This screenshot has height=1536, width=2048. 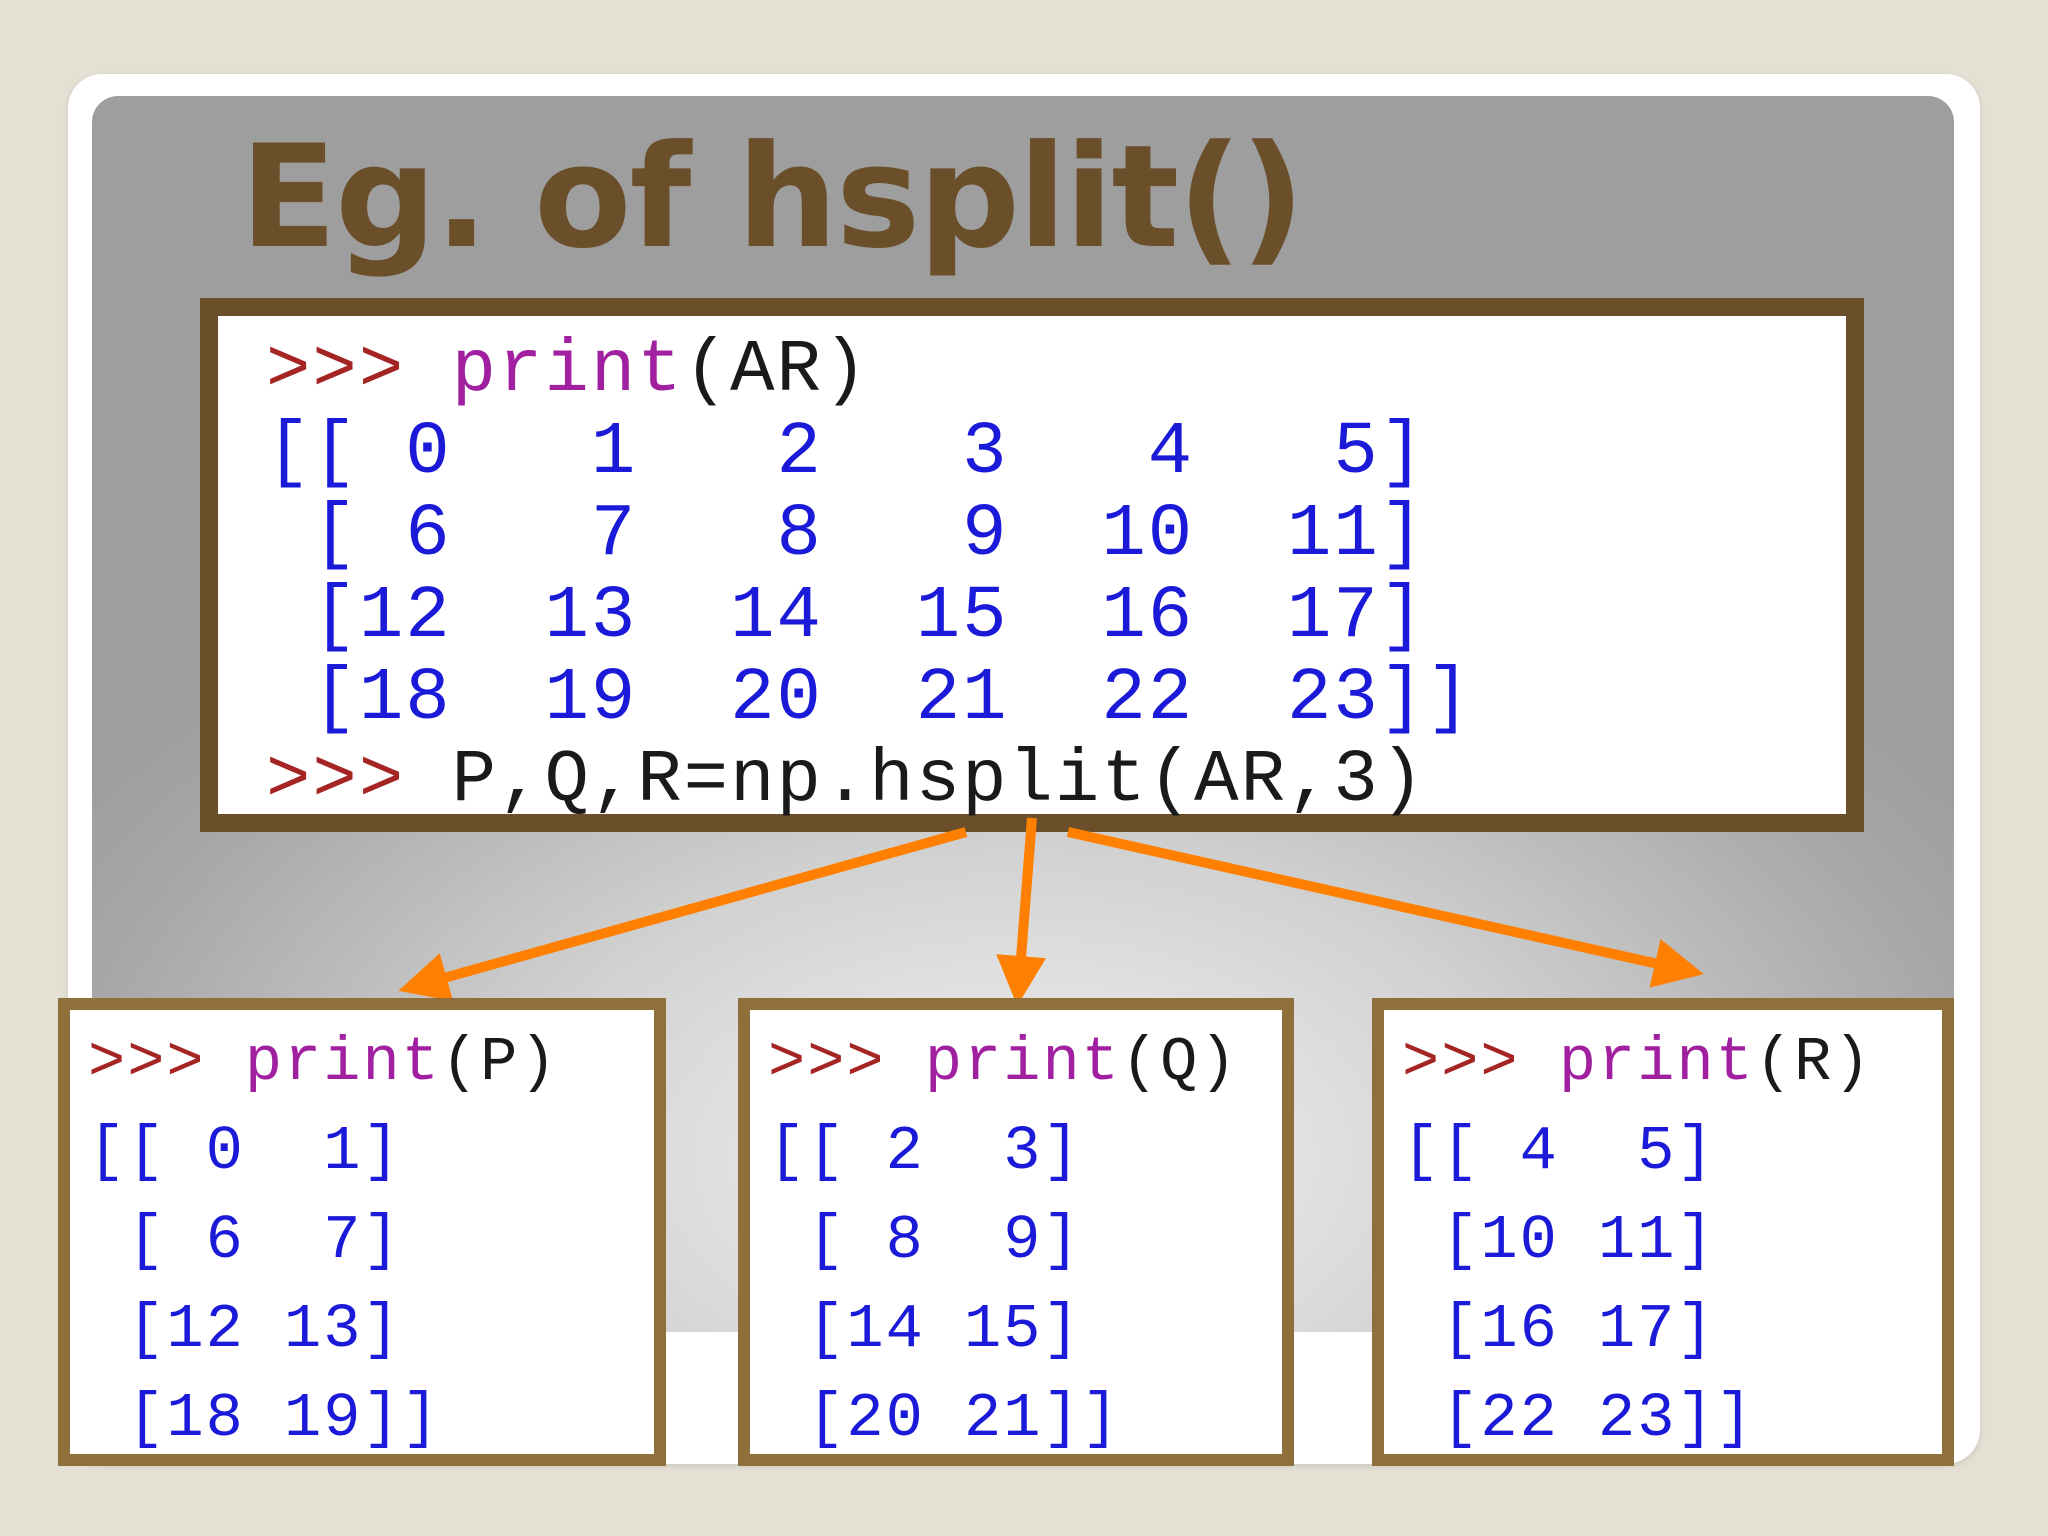 What do you see at coordinates (683, 914) in the screenshot?
I see `arrow-to-p` at bounding box center [683, 914].